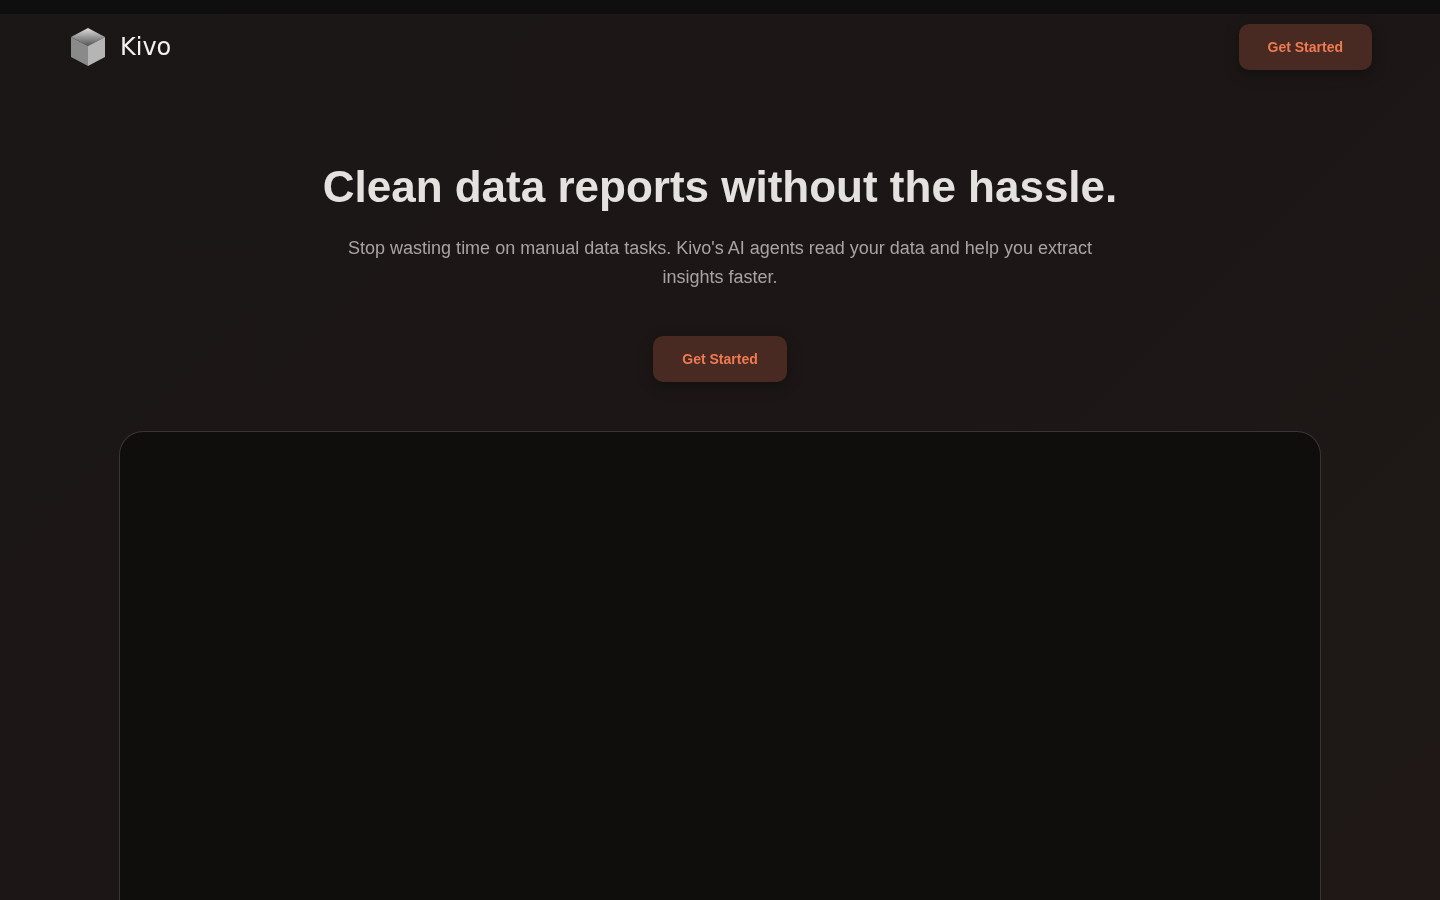 The image size is (1440, 900). I want to click on brand-name: Kivo, so click(146, 47).